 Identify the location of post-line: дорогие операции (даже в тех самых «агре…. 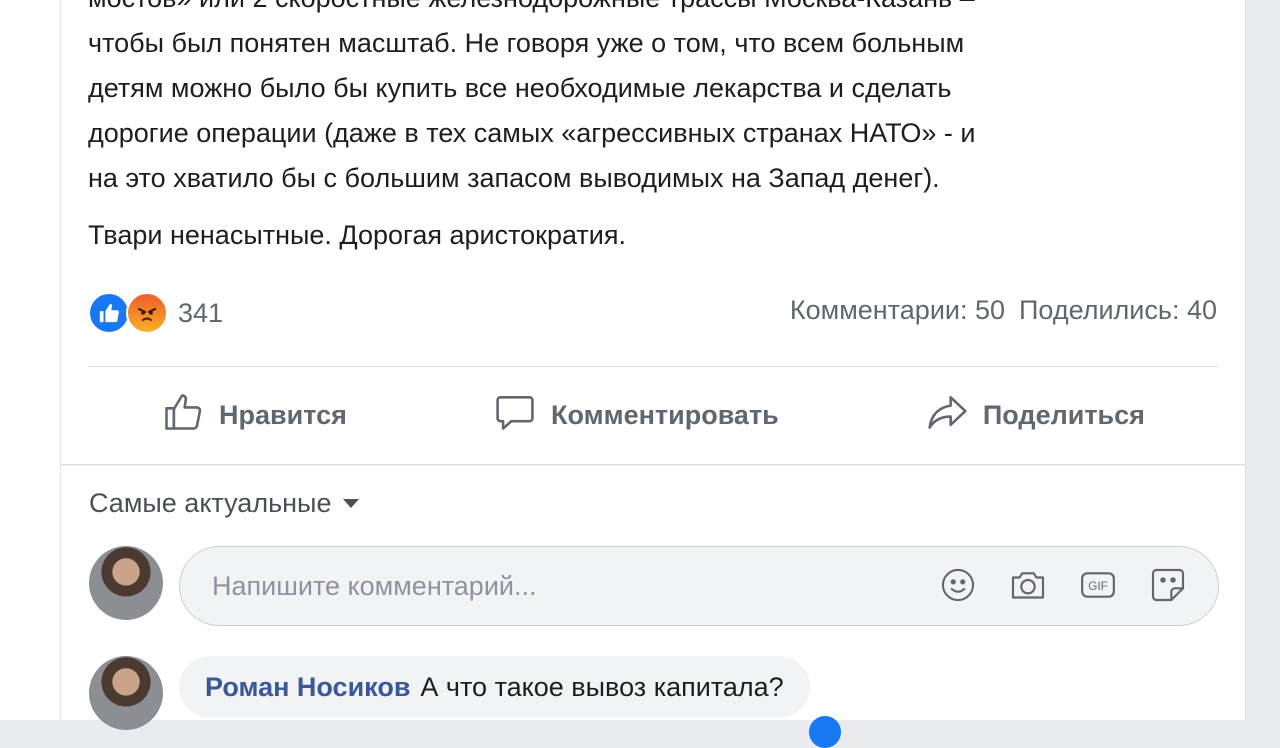
(532, 133).